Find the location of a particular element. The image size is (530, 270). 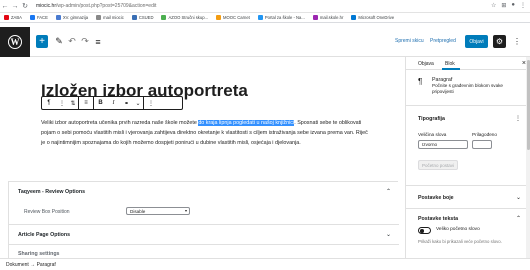

custom-size-label: Prilagođeno is located at coordinates (485, 134).